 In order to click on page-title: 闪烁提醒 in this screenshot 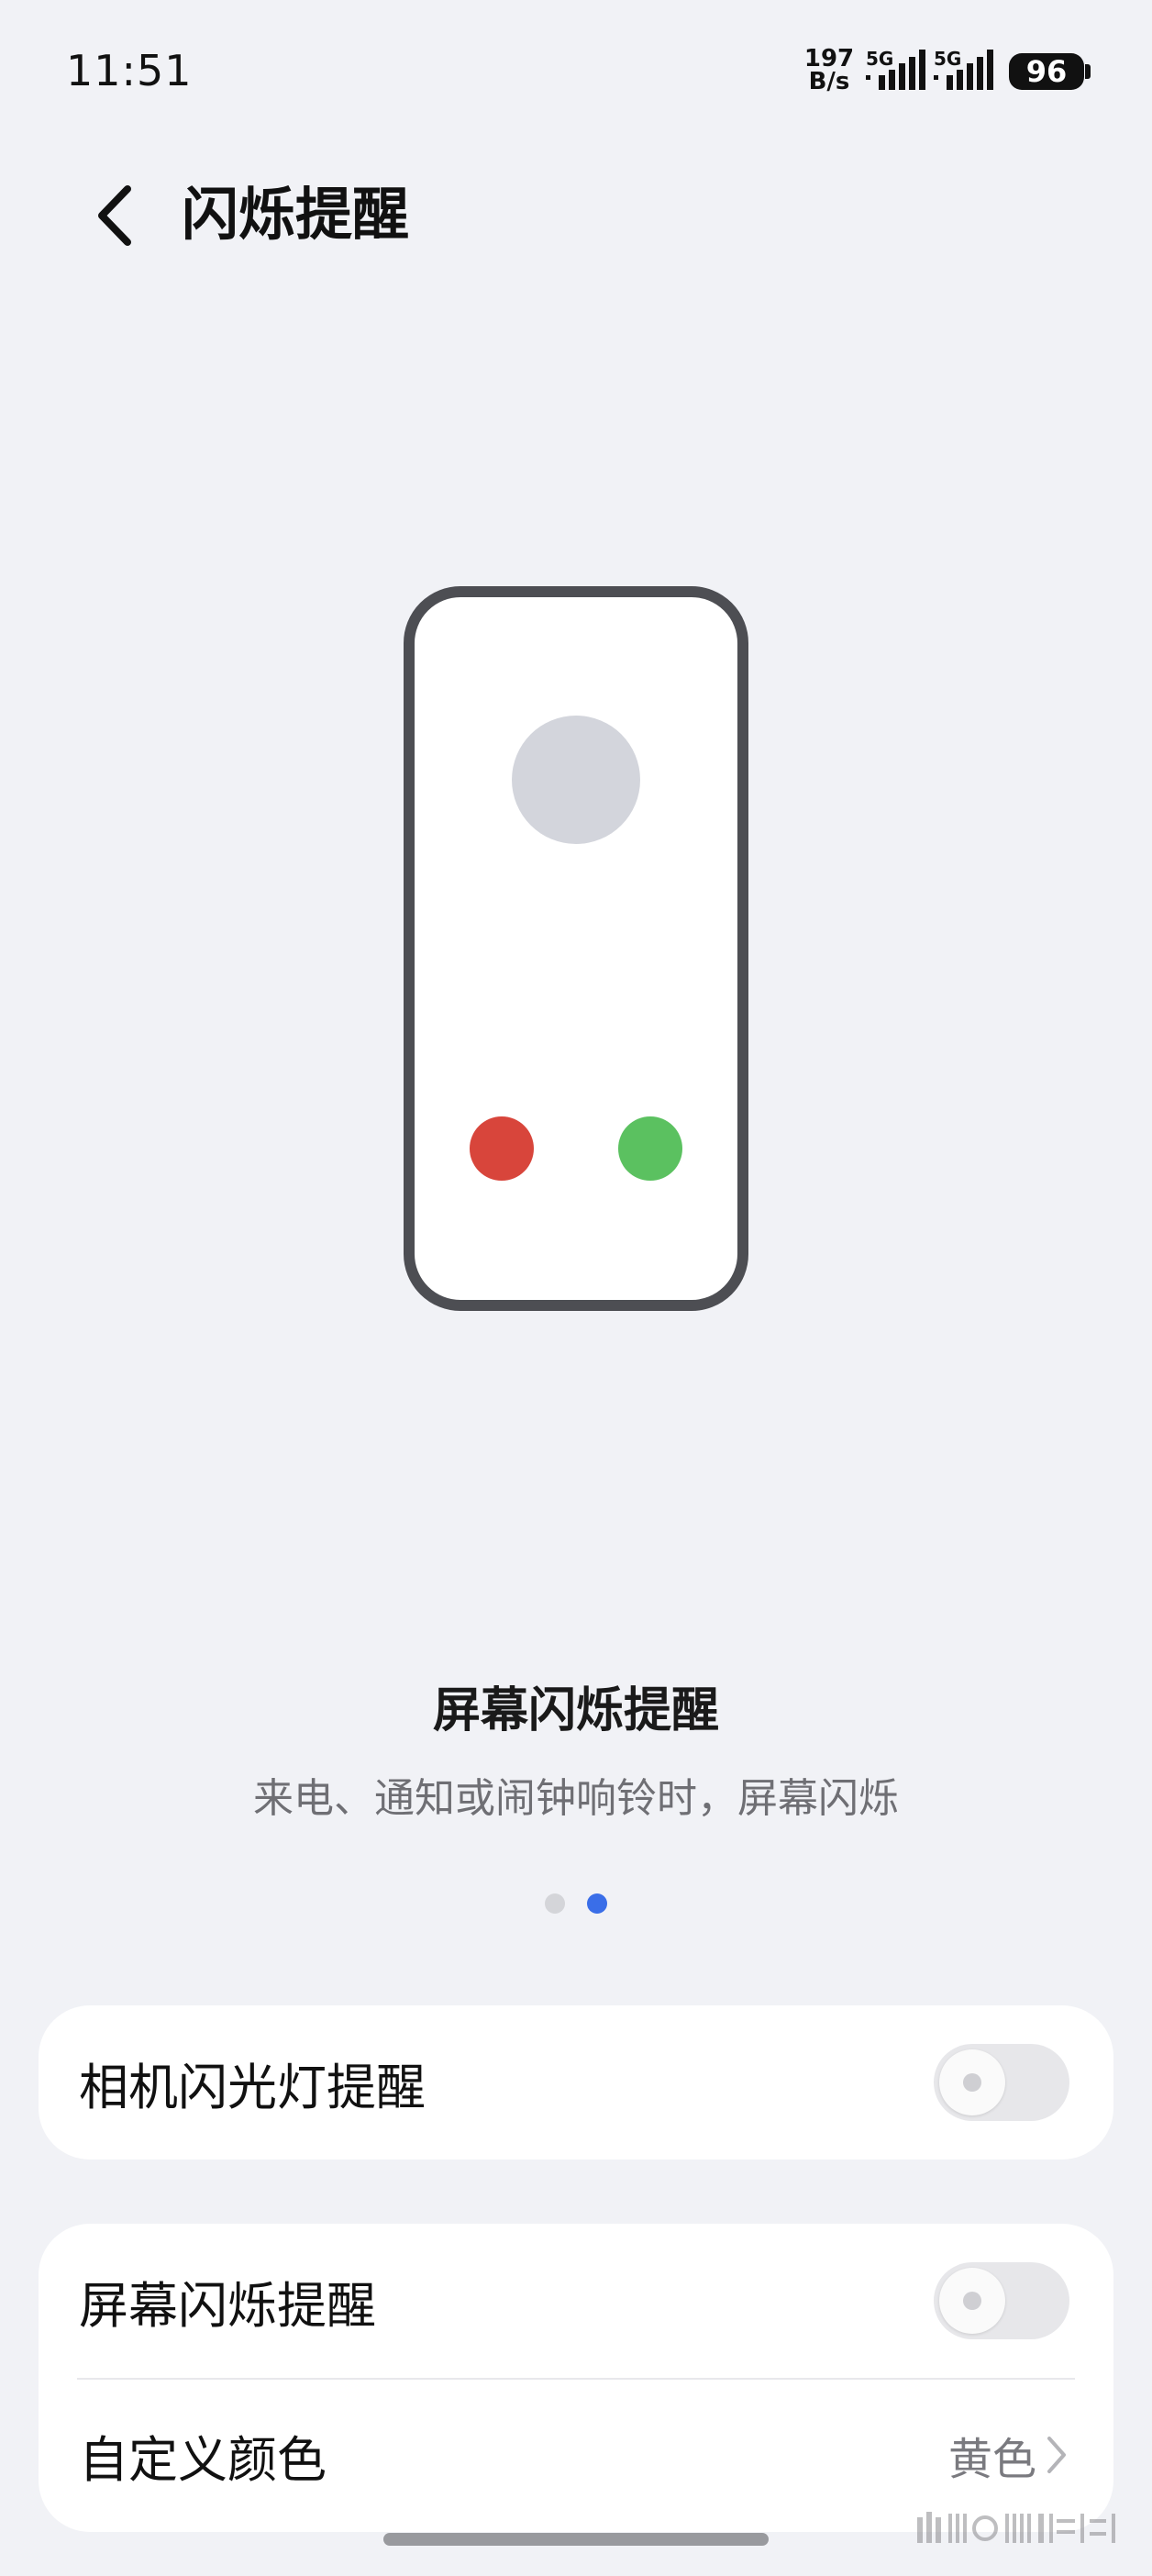, I will do `click(296, 214)`.